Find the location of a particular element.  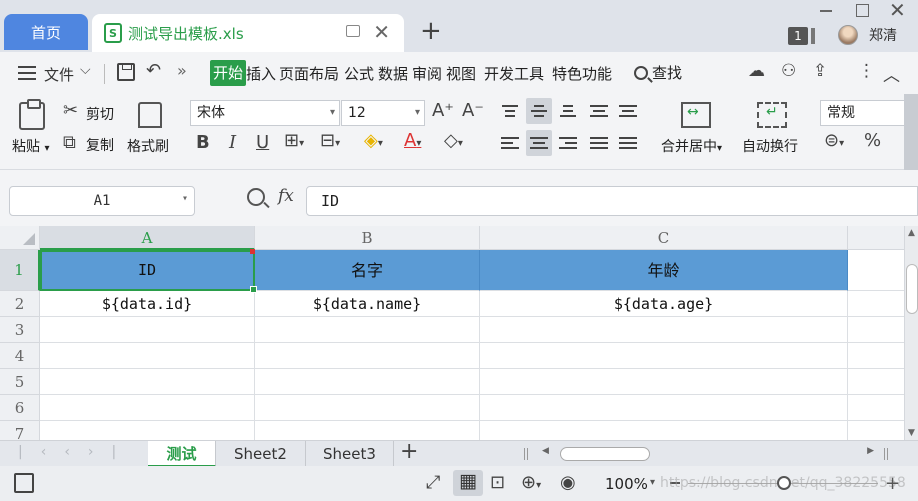

cell-d7 is located at coordinates (876, 430).